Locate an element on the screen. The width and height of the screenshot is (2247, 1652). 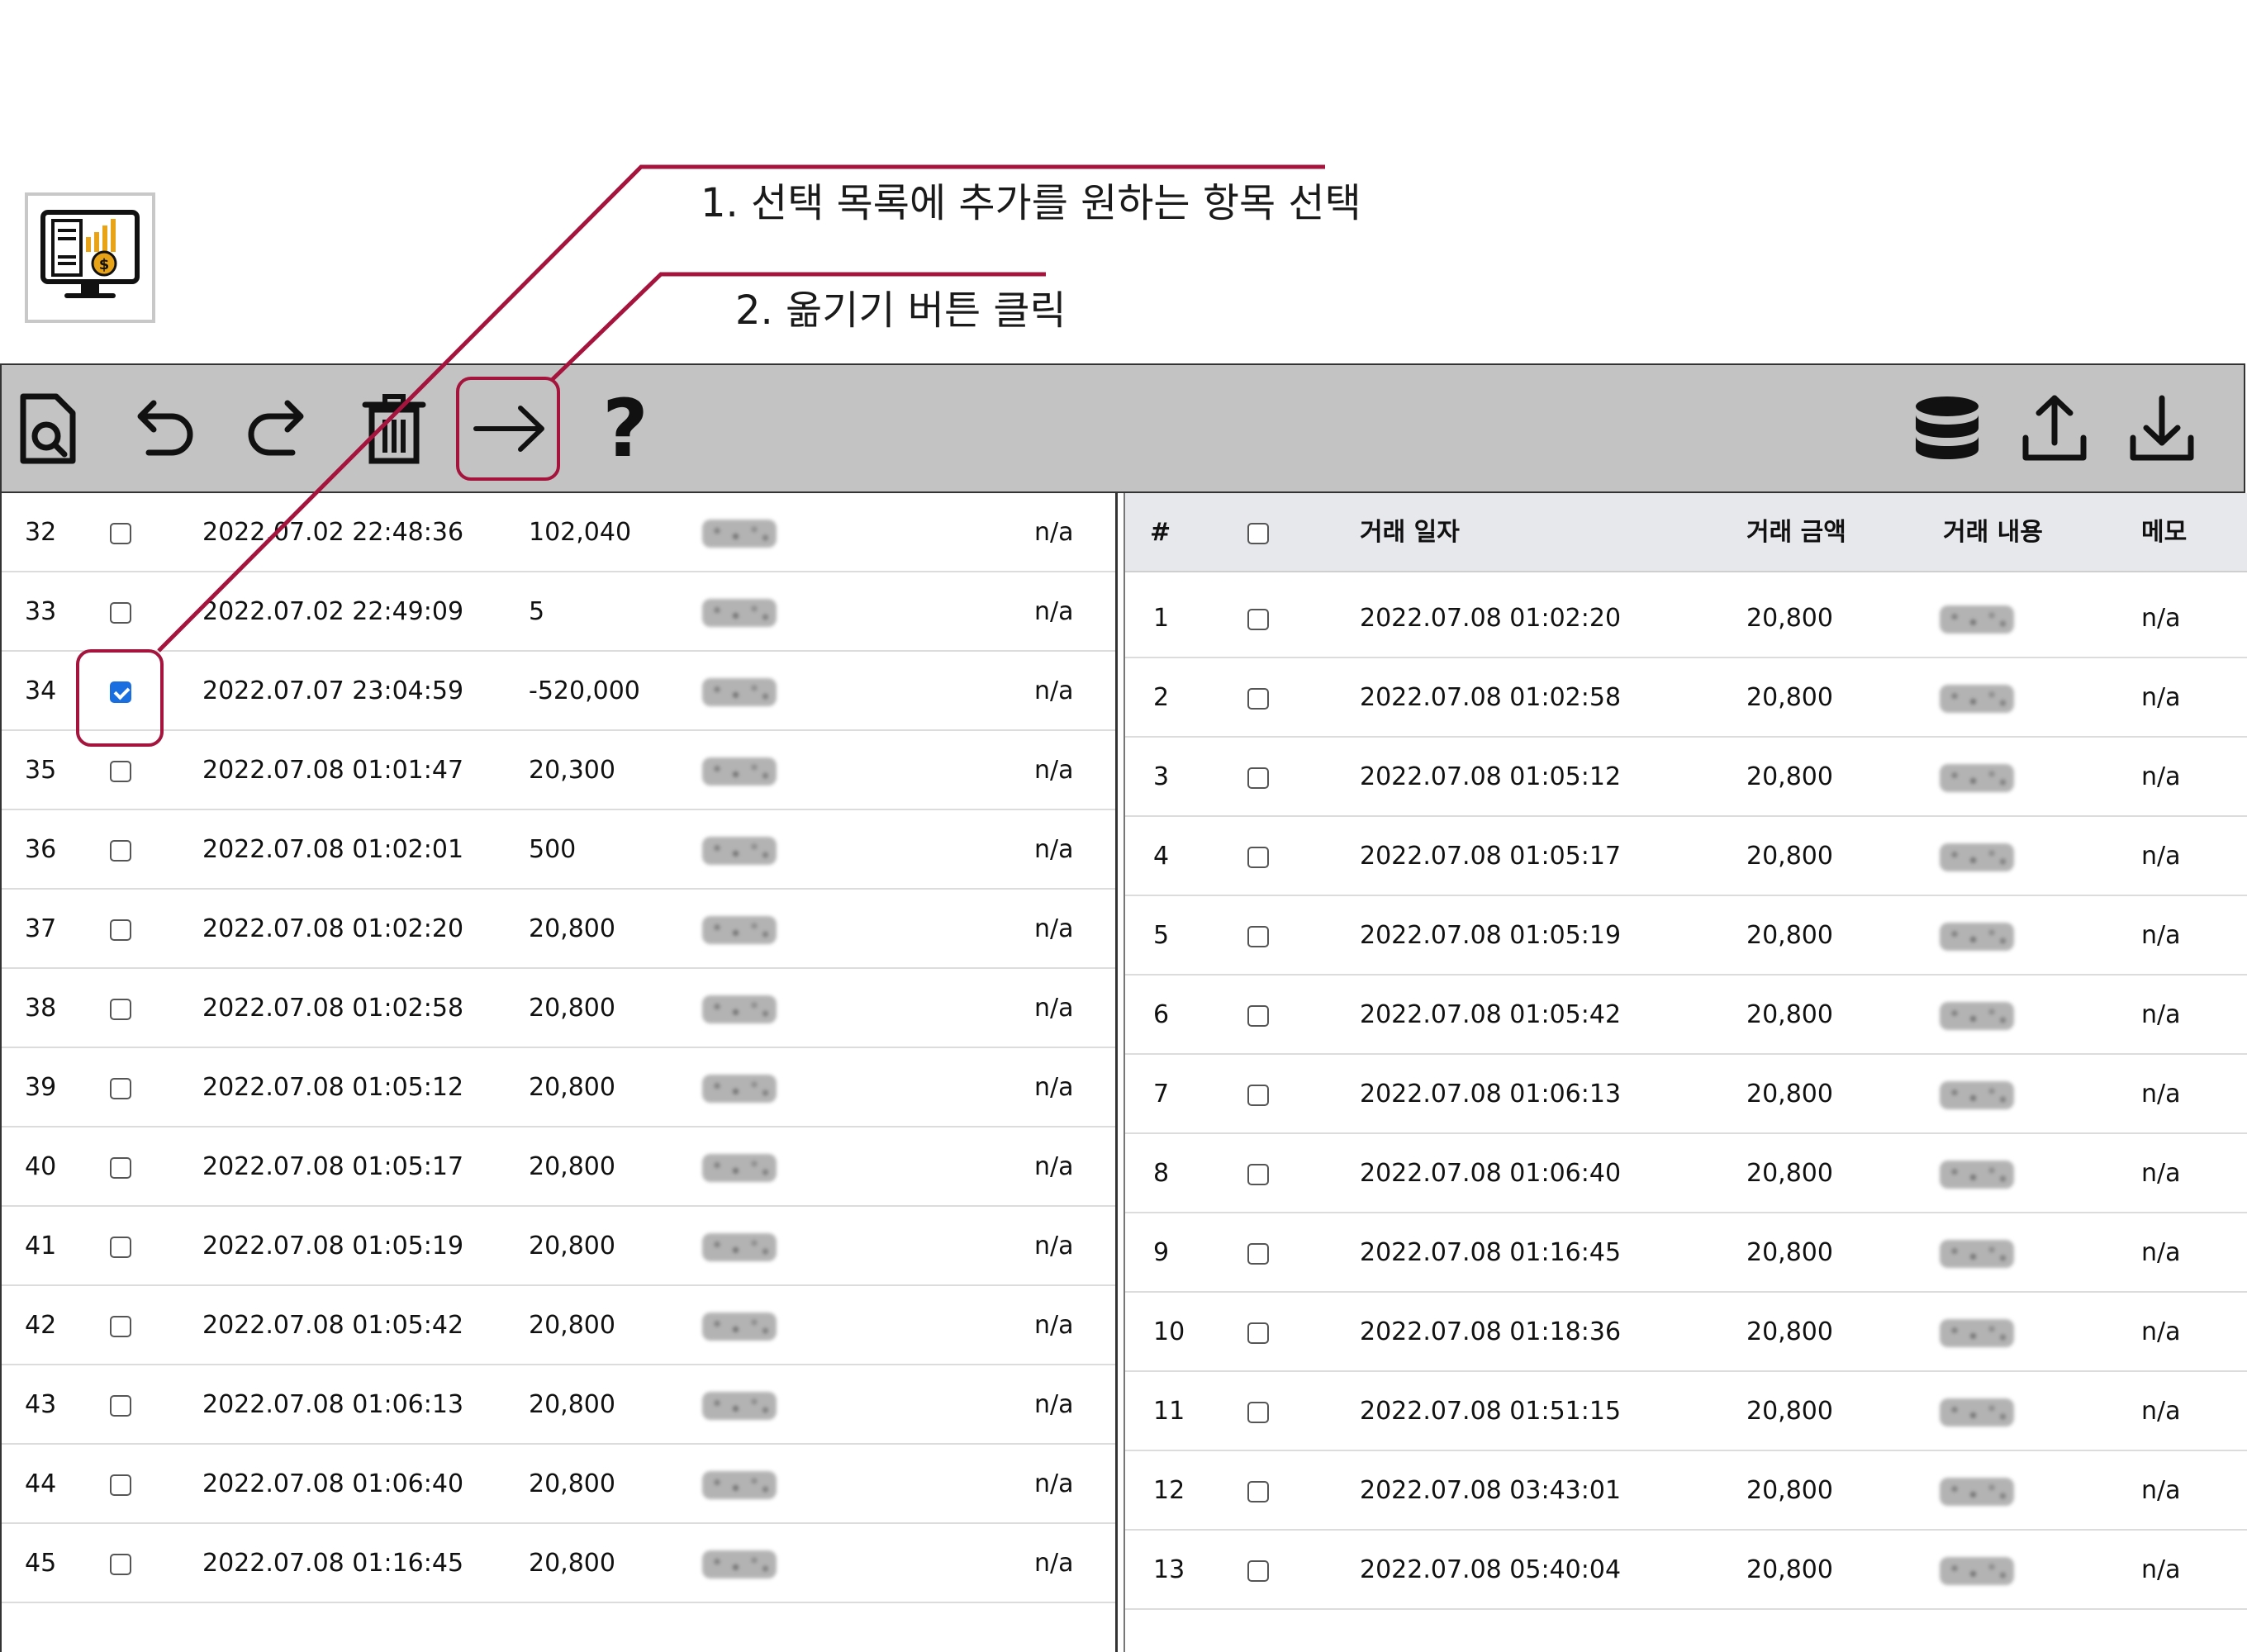
table-row: 38 2022.07.08 01:02:58 20,800 n/a is located at coordinates (559, 1008).